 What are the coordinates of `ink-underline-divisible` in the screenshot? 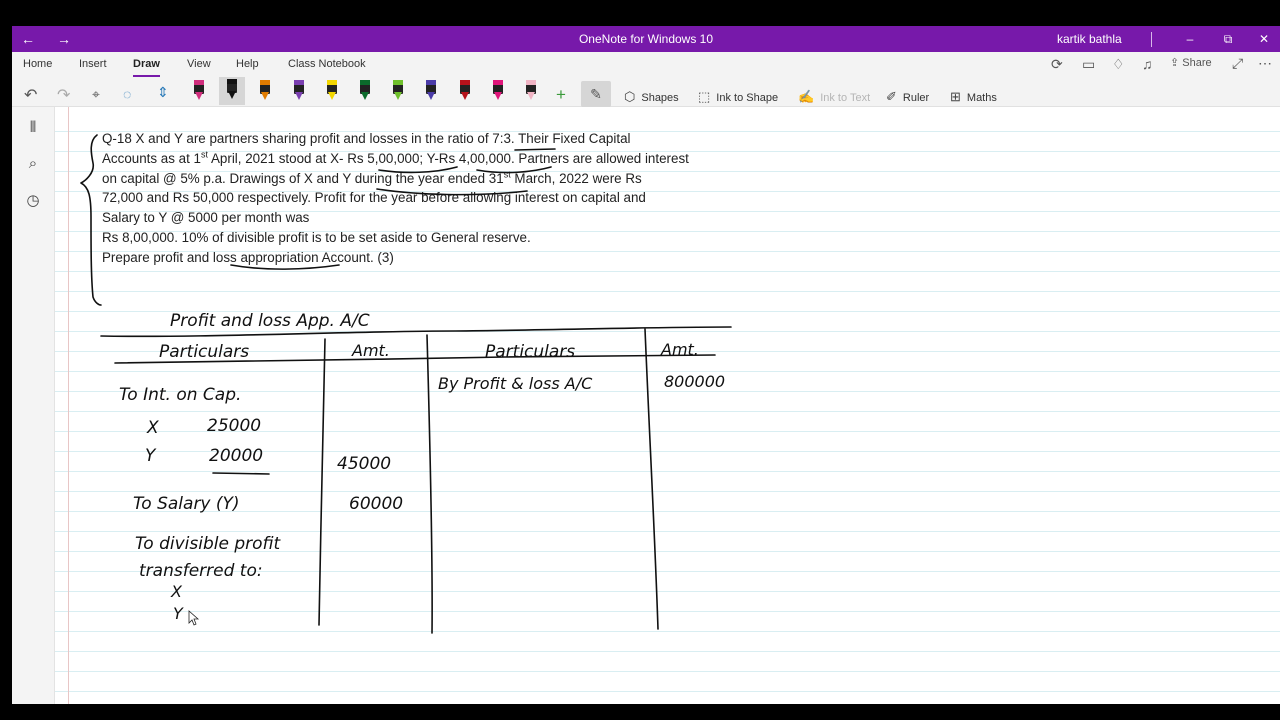 It's located at (285, 267).